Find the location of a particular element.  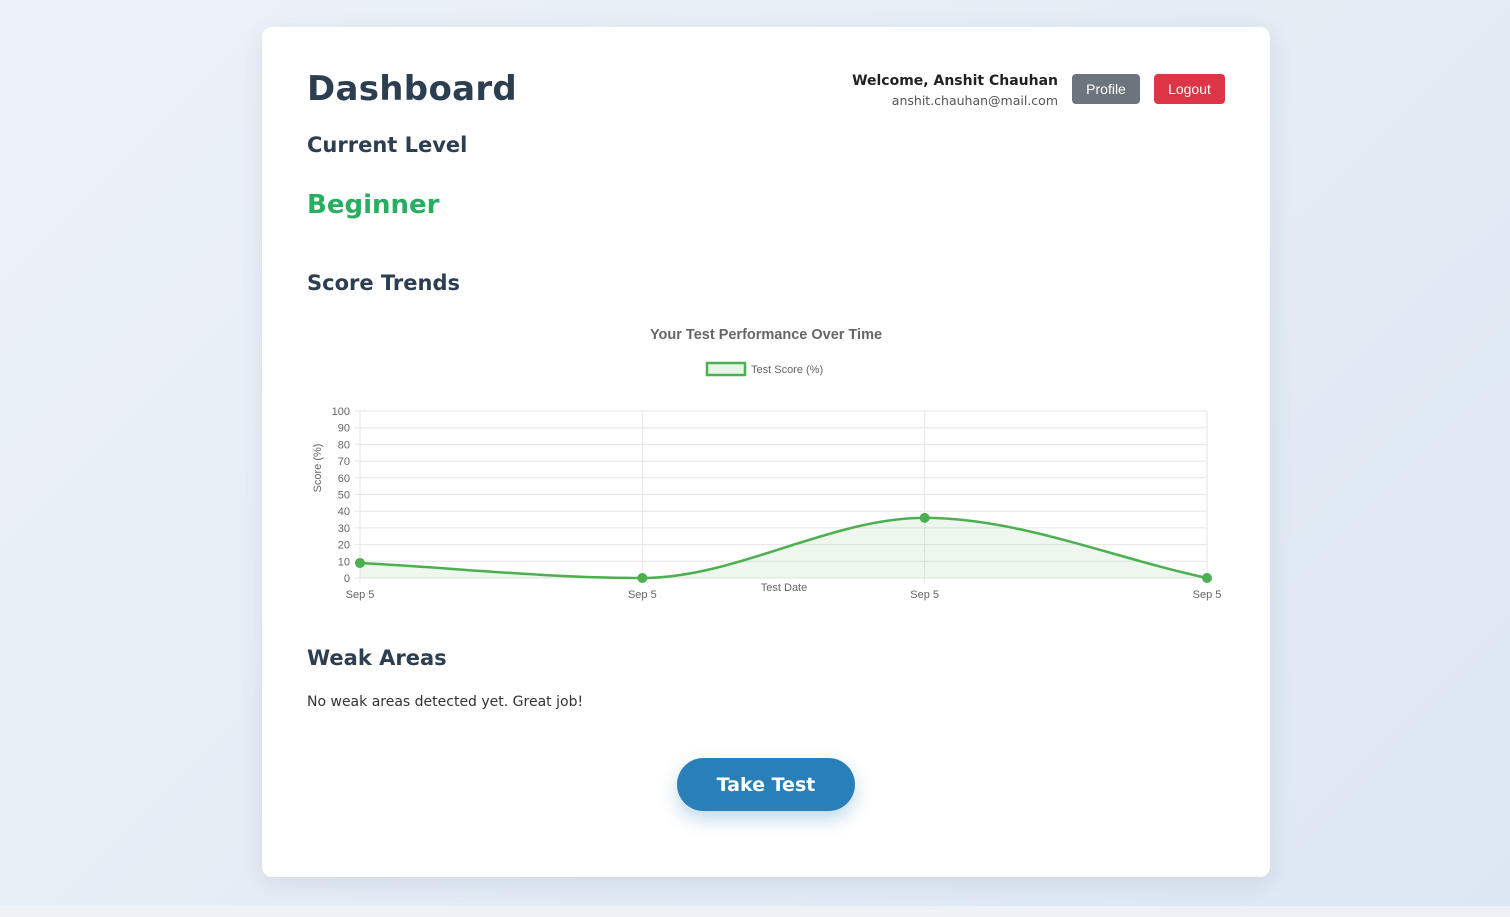

weak-areas-heading: Weak Areas is located at coordinates (377, 658).